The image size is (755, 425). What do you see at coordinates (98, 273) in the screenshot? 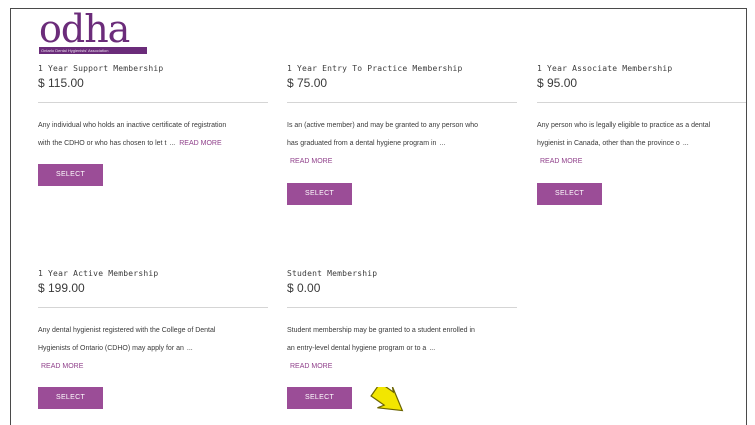
I see `membership-title: 1 Year Active Membership` at bounding box center [98, 273].